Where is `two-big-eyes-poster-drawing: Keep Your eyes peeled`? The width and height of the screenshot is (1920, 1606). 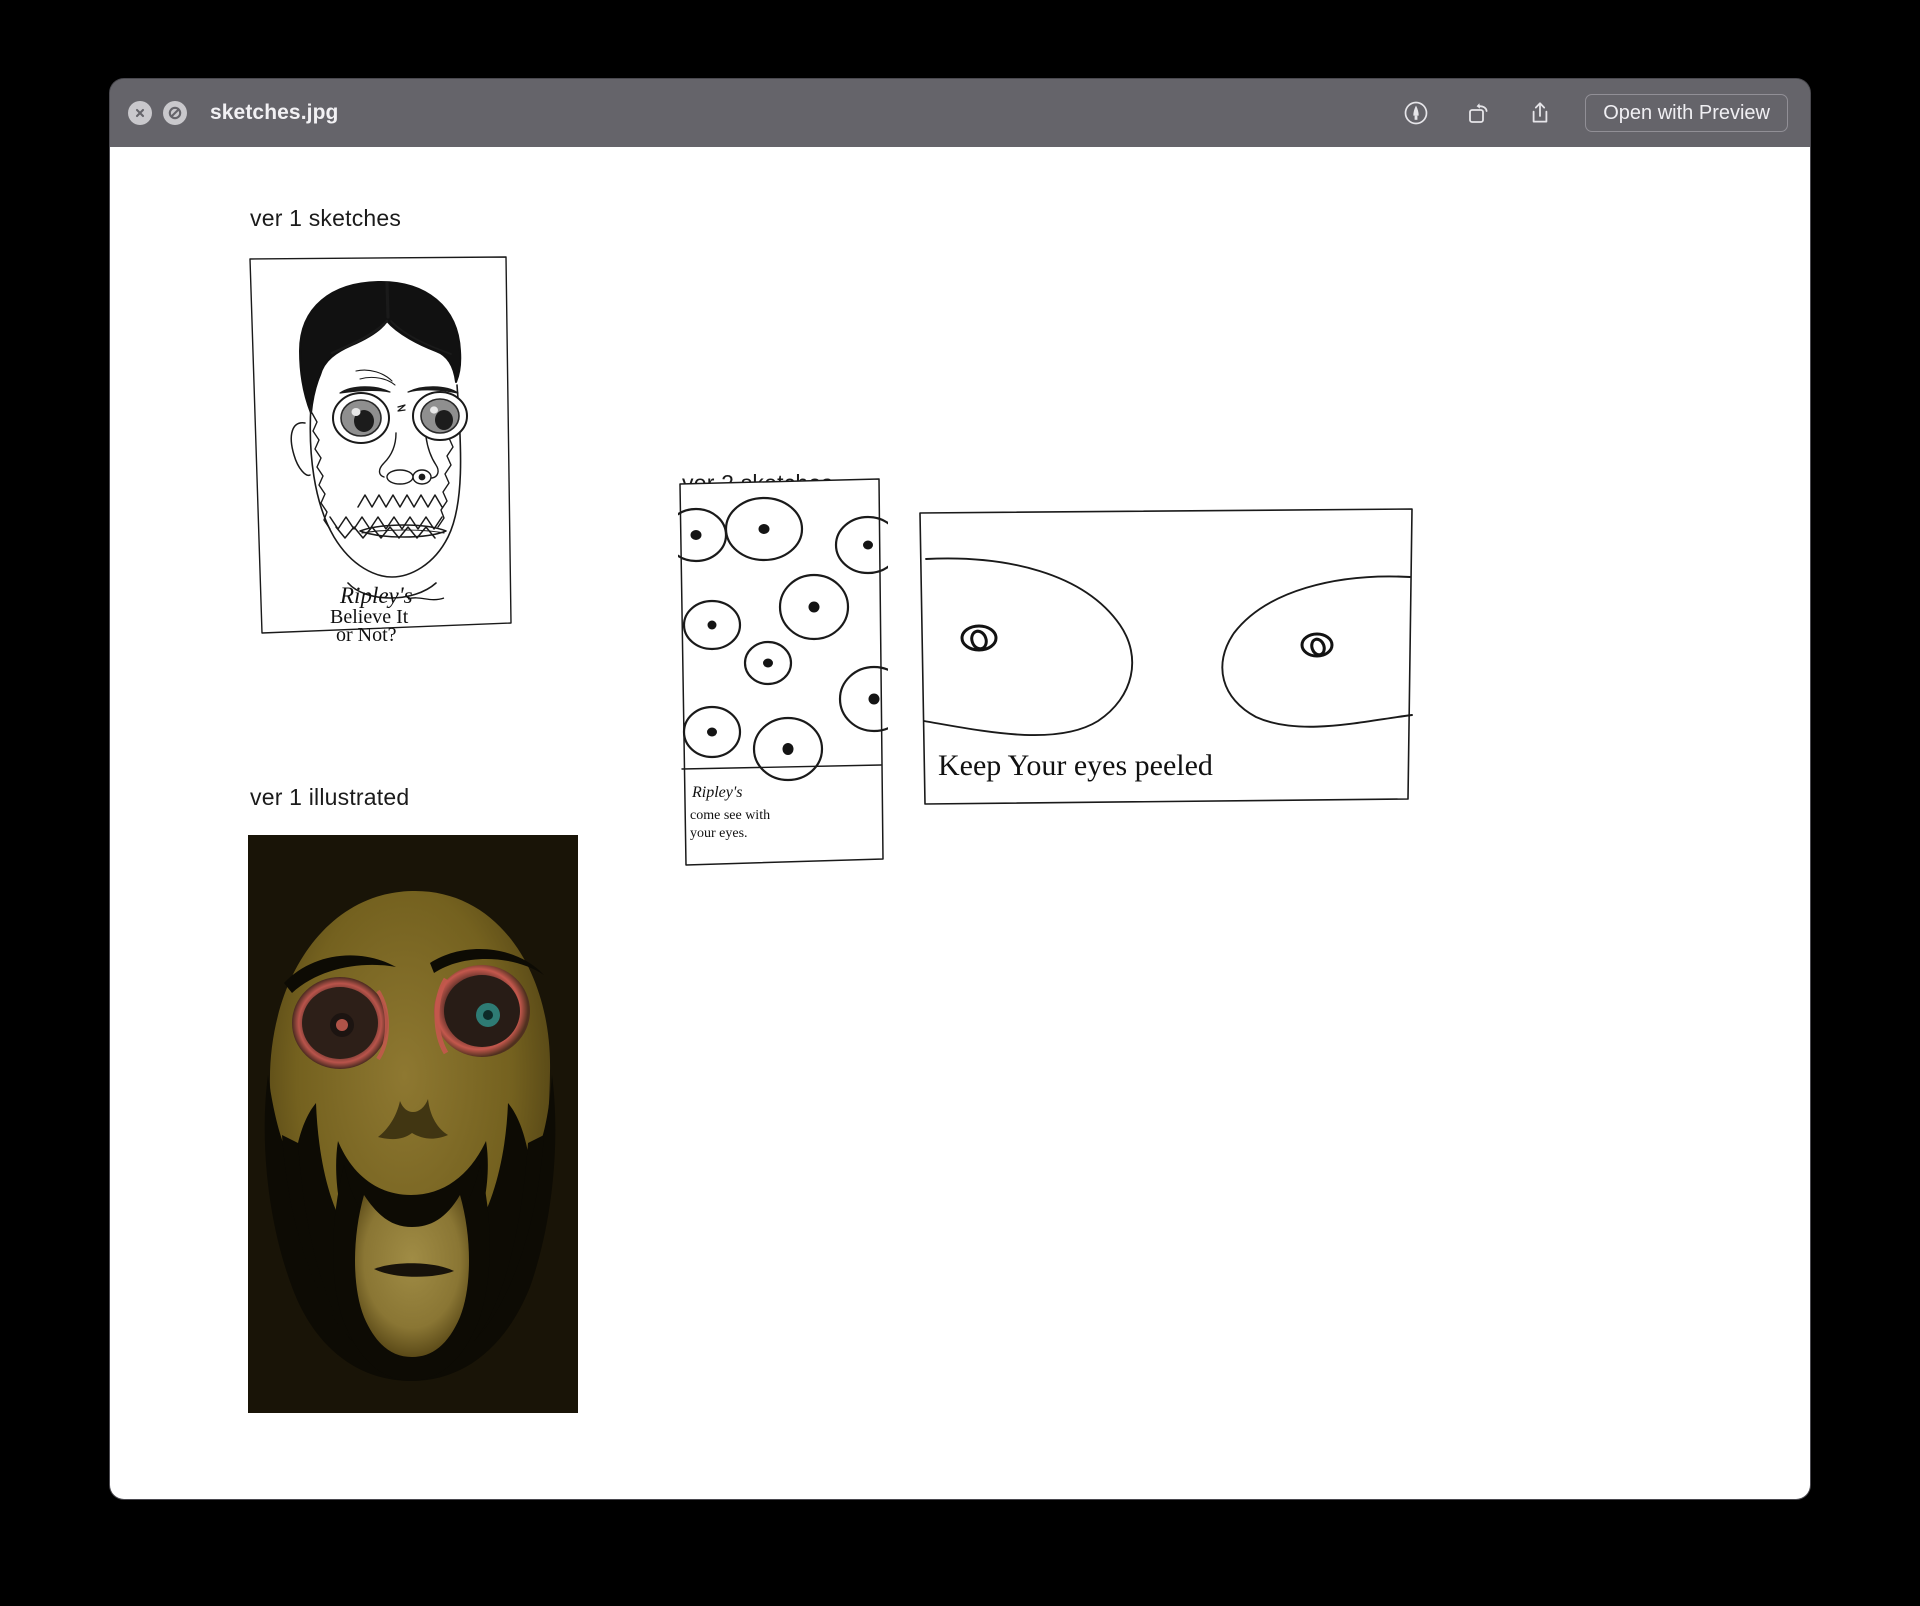
two-big-eyes-poster-drawing: Keep Your eyes peeled is located at coordinates (1166, 656).